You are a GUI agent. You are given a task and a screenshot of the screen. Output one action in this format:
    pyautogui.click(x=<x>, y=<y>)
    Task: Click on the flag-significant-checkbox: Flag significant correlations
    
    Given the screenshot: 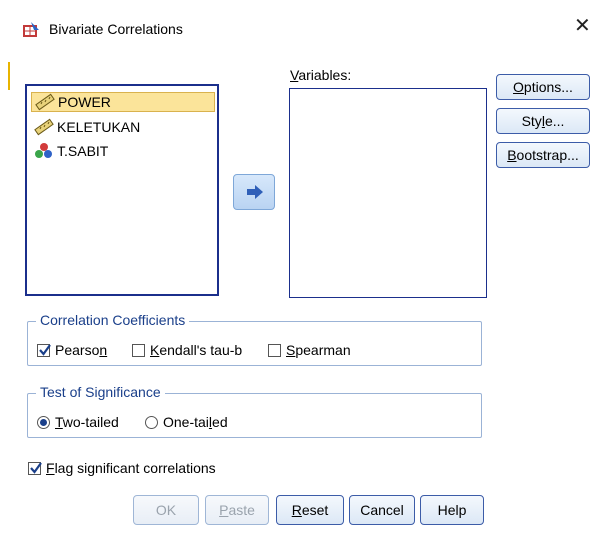 What is the action you would take?
    pyautogui.click(x=122, y=468)
    